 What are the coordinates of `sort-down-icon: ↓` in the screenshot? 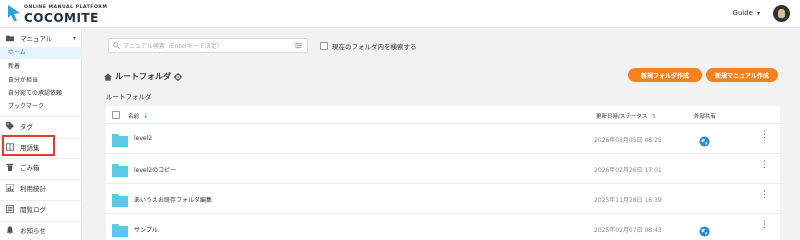 It's located at (146, 116).